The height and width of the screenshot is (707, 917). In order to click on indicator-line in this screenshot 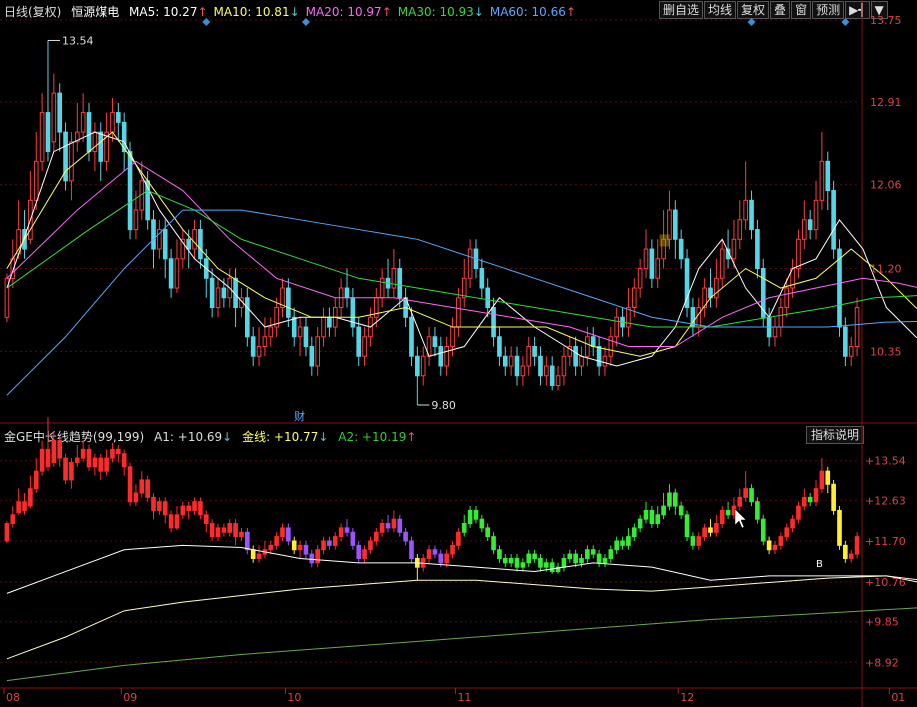, I will do `click(461, 569)`.